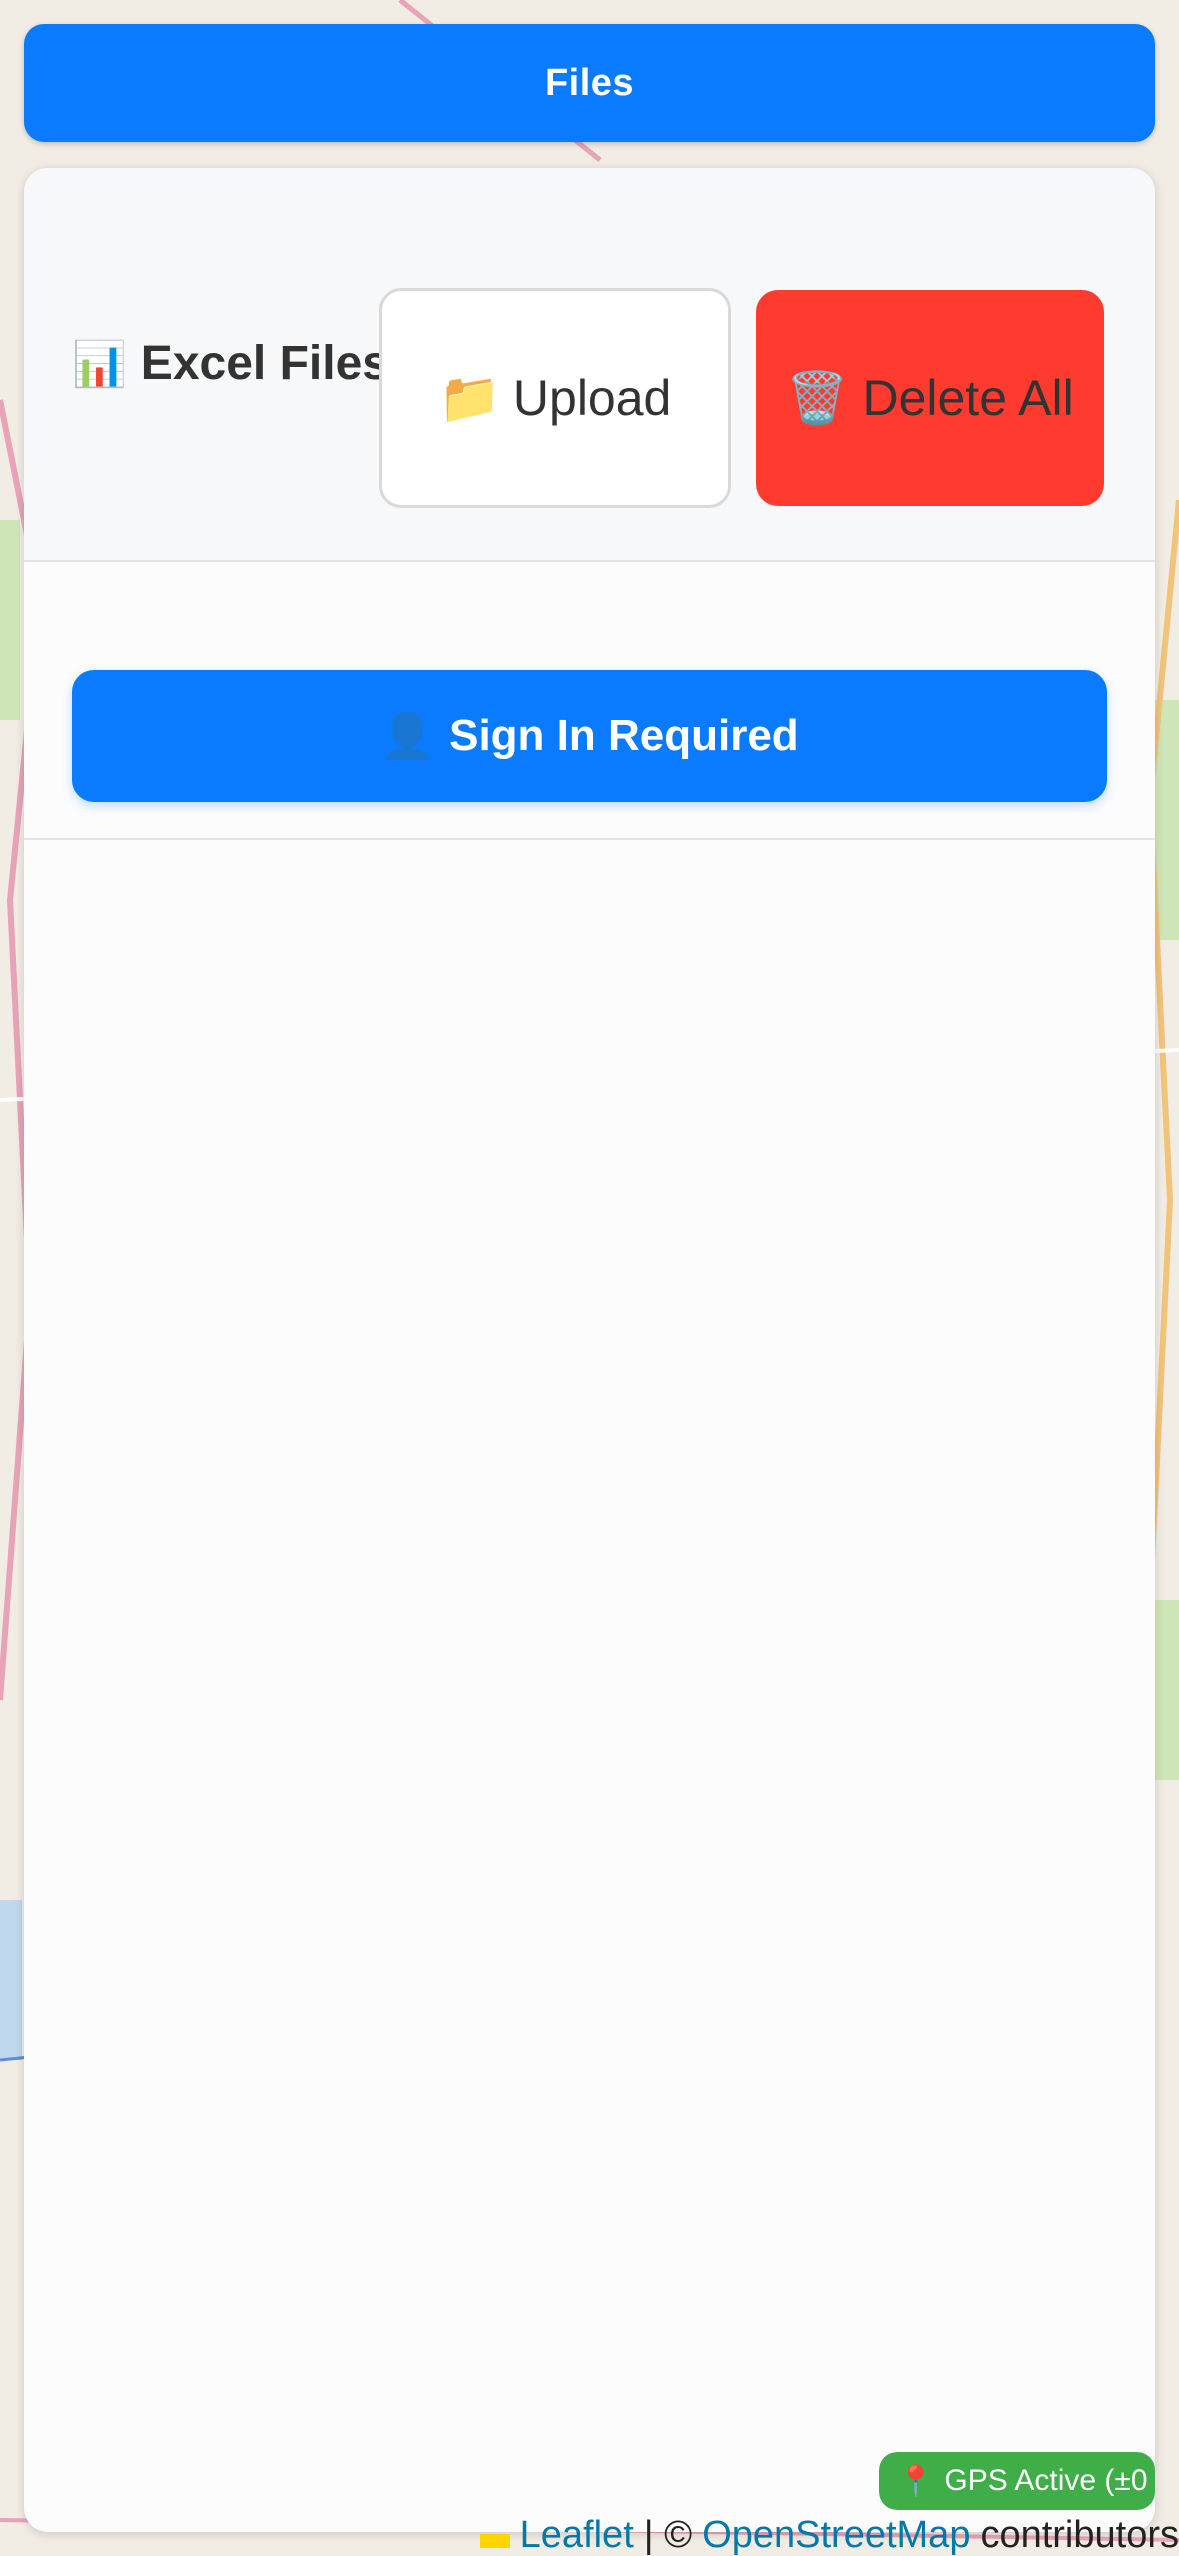 The image size is (1179, 2556). I want to click on user-icon: 👤, so click(408, 736).